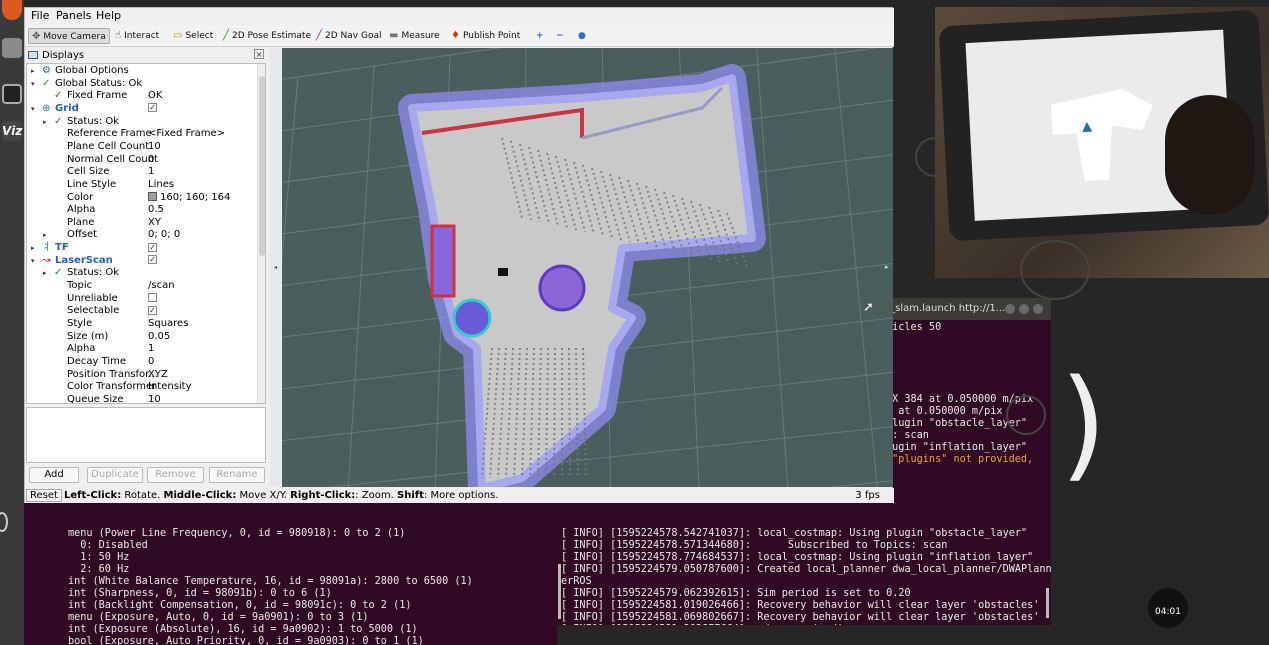 This screenshot has width=1269, height=645. Describe the element at coordinates (142, 160) in the screenshot. I see `tree-row-normal-cell-count: Normal Cell Count 0` at that location.